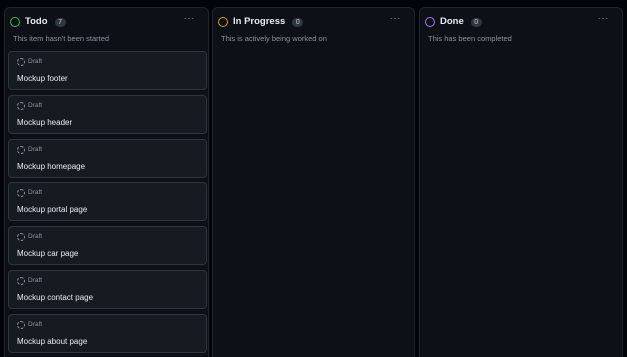 The image size is (627, 357). What do you see at coordinates (42, 79) in the screenshot?
I see `card-title: Mockup footer` at bounding box center [42, 79].